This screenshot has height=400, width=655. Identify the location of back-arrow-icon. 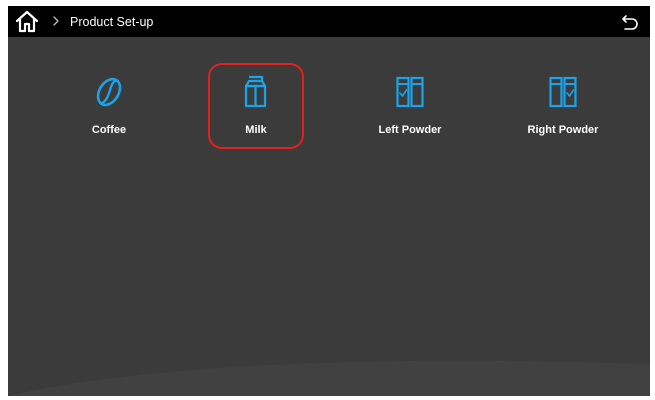
(630, 22).